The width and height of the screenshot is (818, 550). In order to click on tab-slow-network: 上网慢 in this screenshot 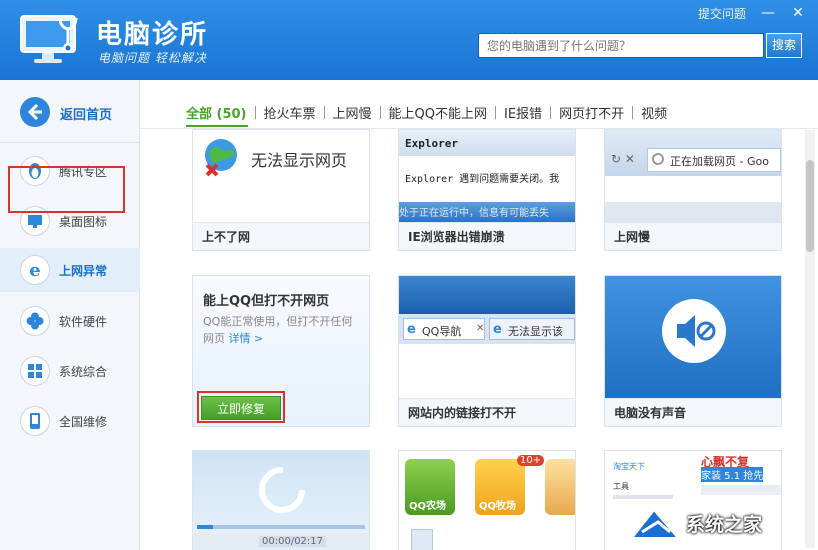, I will do `click(352, 112)`.